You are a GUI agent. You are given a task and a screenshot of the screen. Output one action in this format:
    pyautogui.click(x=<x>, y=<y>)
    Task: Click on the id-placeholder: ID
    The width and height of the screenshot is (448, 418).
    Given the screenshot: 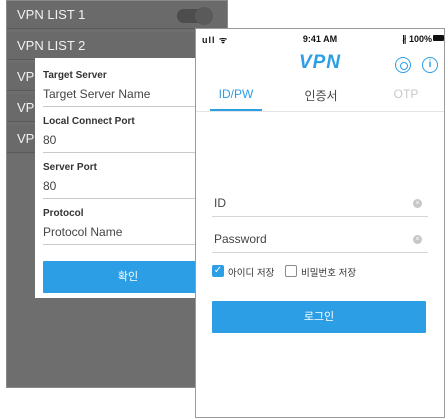 What is the action you would take?
    pyautogui.click(x=220, y=203)
    